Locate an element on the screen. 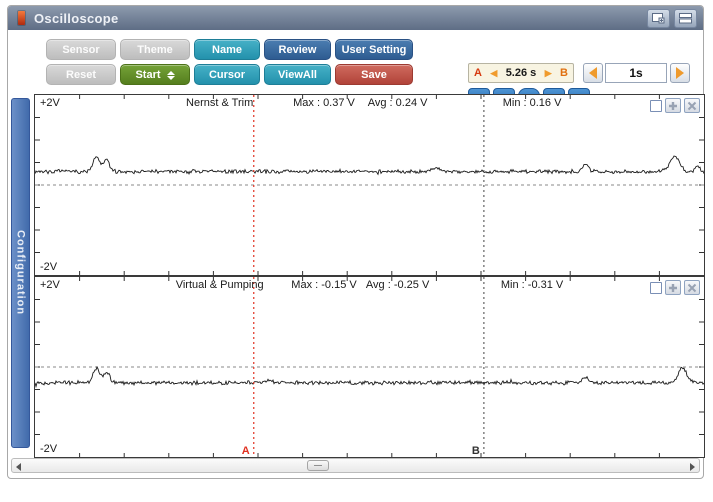  configuration-tab-label: Configuration is located at coordinates (20, 273).